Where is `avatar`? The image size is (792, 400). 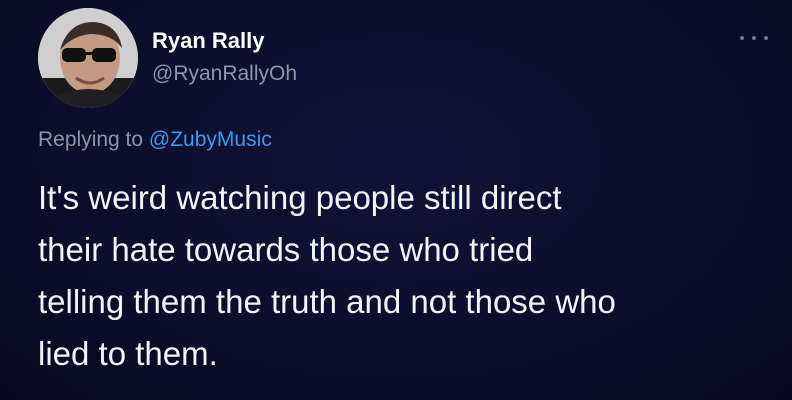 avatar is located at coordinates (88, 58).